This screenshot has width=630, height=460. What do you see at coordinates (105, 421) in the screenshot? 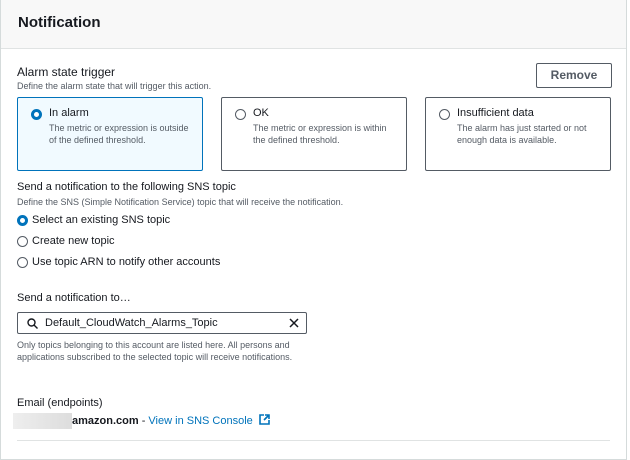
I see `email-domain: amazon.com` at bounding box center [105, 421].